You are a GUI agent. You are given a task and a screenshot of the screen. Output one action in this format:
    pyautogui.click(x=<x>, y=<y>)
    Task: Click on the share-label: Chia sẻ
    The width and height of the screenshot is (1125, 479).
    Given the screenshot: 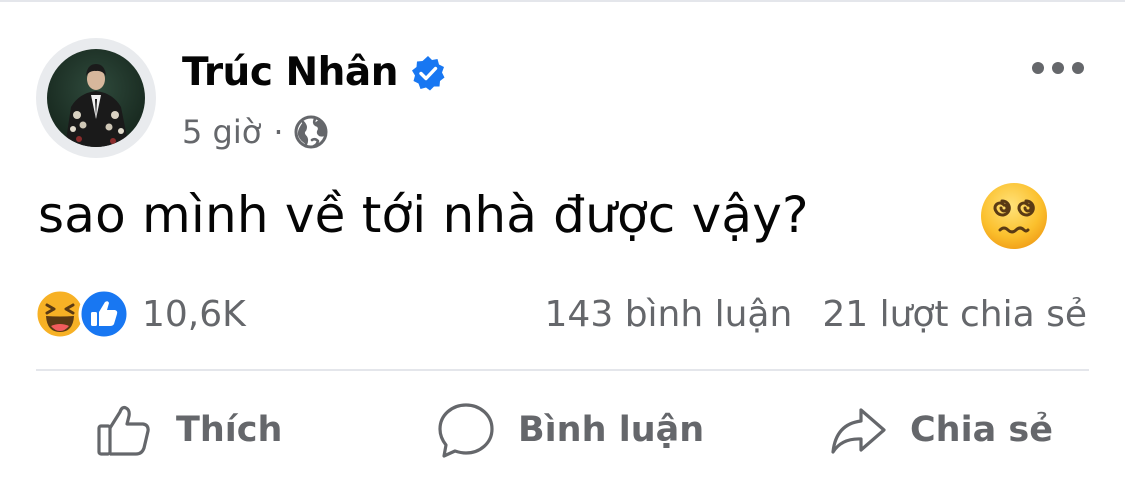 What is the action you would take?
    pyautogui.click(x=981, y=430)
    